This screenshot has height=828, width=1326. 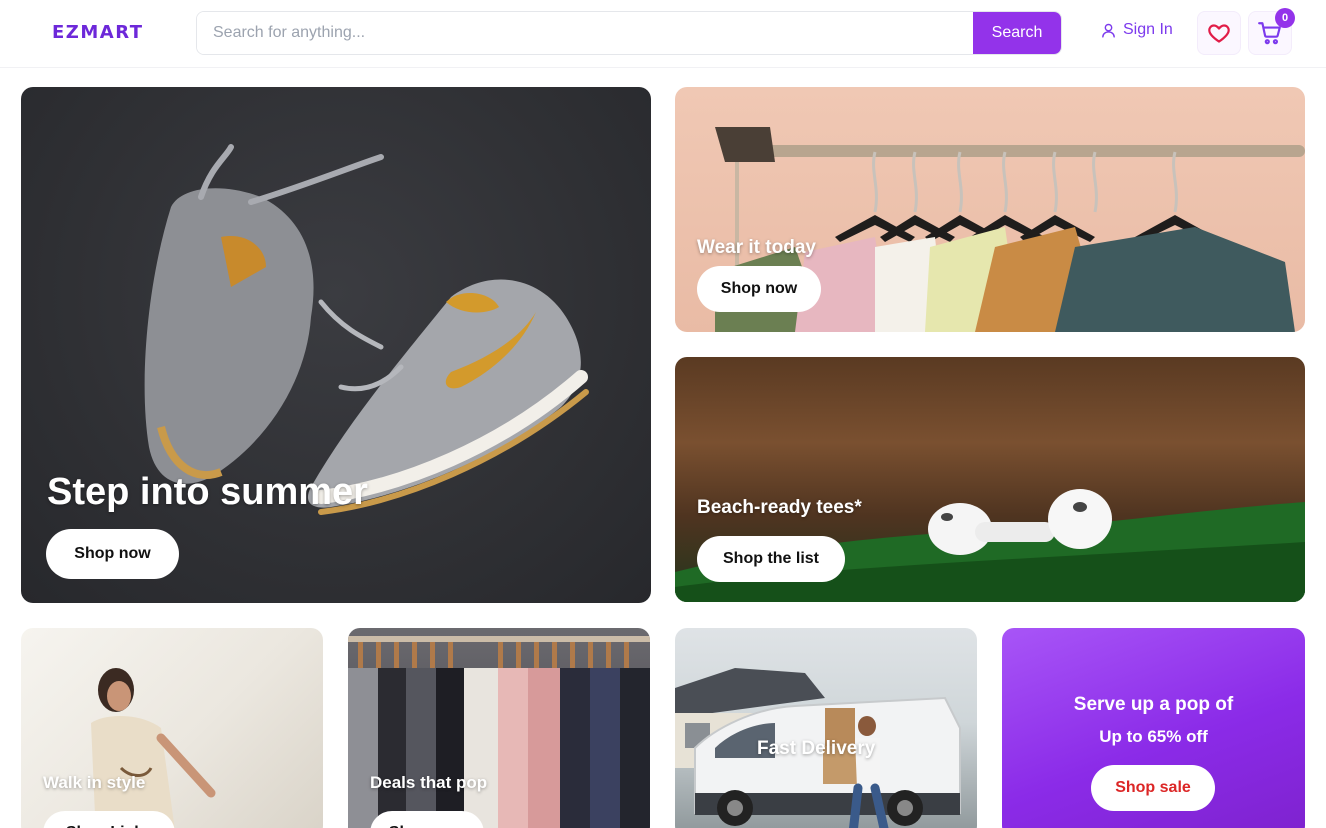 I want to click on search-input, so click(x=585, y=33).